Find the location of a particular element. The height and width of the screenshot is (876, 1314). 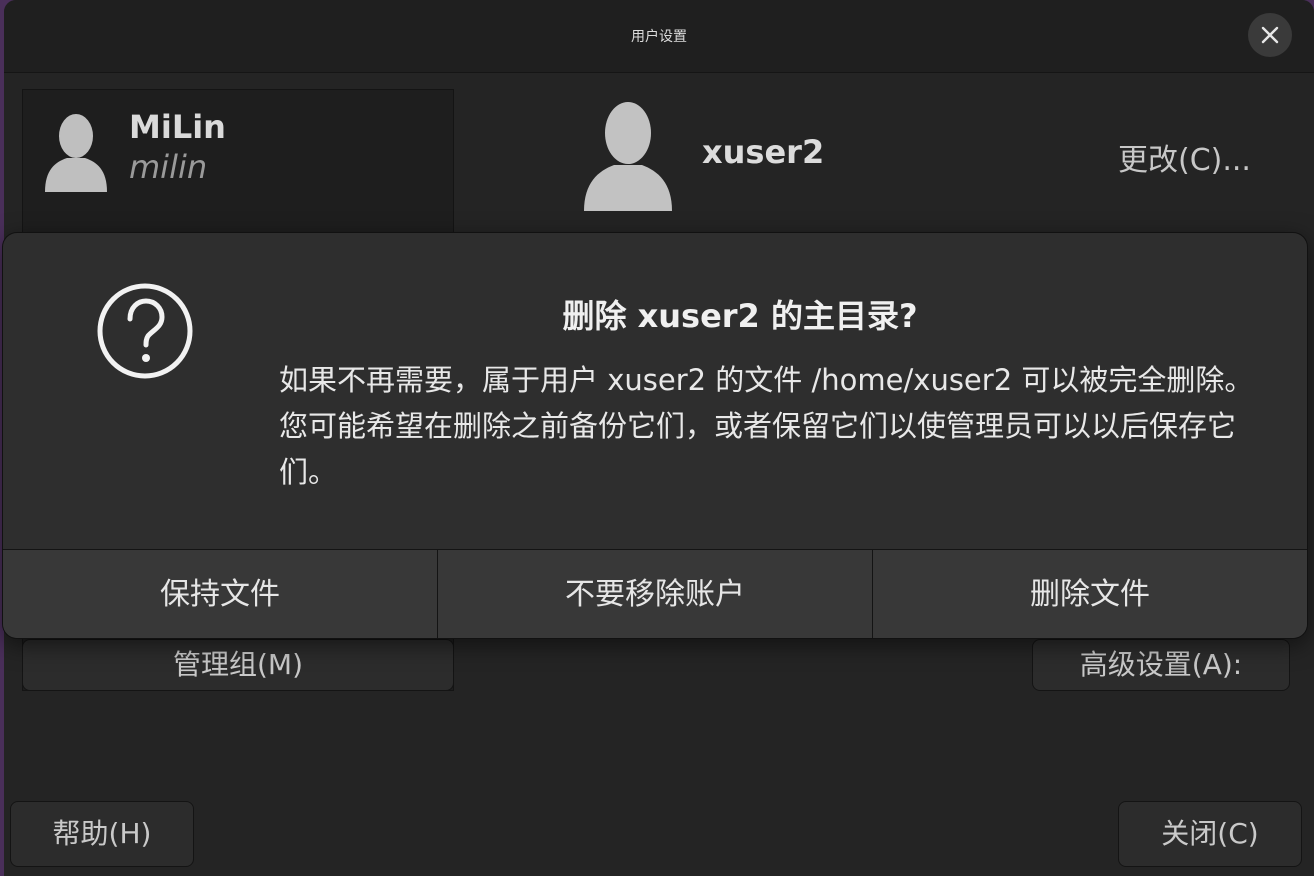

help-button: 帮助(H) is located at coordinates (102, 834).